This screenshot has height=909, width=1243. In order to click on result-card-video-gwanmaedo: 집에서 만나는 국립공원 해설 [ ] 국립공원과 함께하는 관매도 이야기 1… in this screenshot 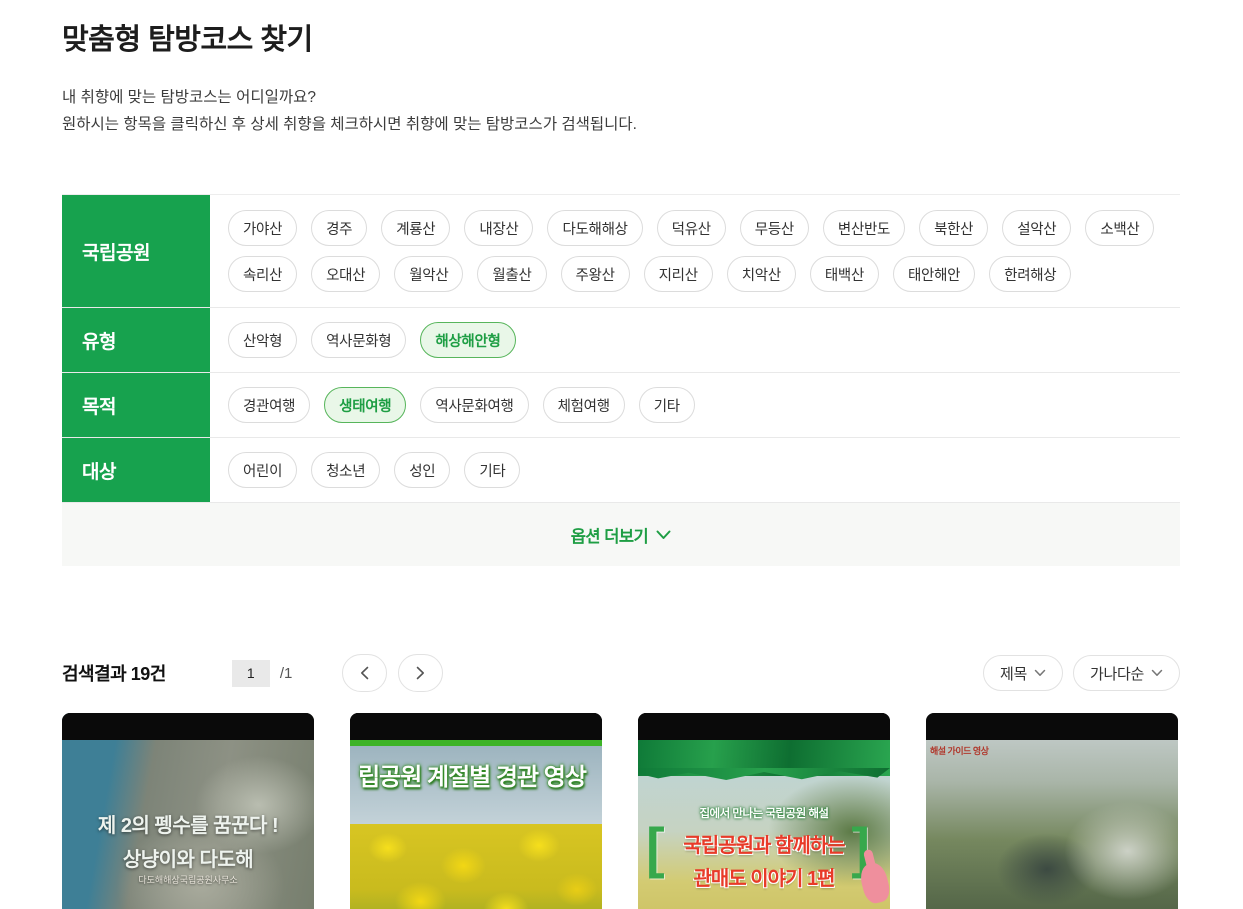, I will do `click(764, 811)`.